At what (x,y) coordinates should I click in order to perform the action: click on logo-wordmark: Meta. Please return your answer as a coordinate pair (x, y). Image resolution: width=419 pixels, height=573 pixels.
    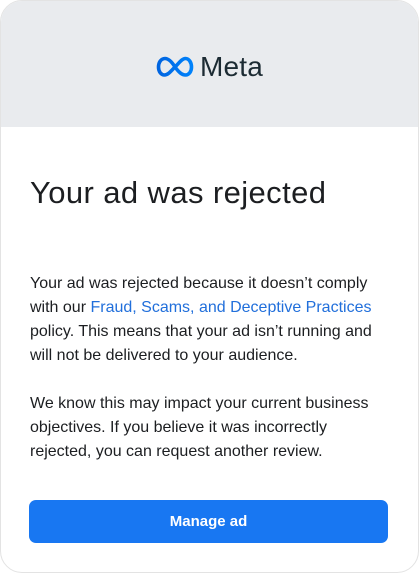
    Looking at the image, I should click on (231, 66).